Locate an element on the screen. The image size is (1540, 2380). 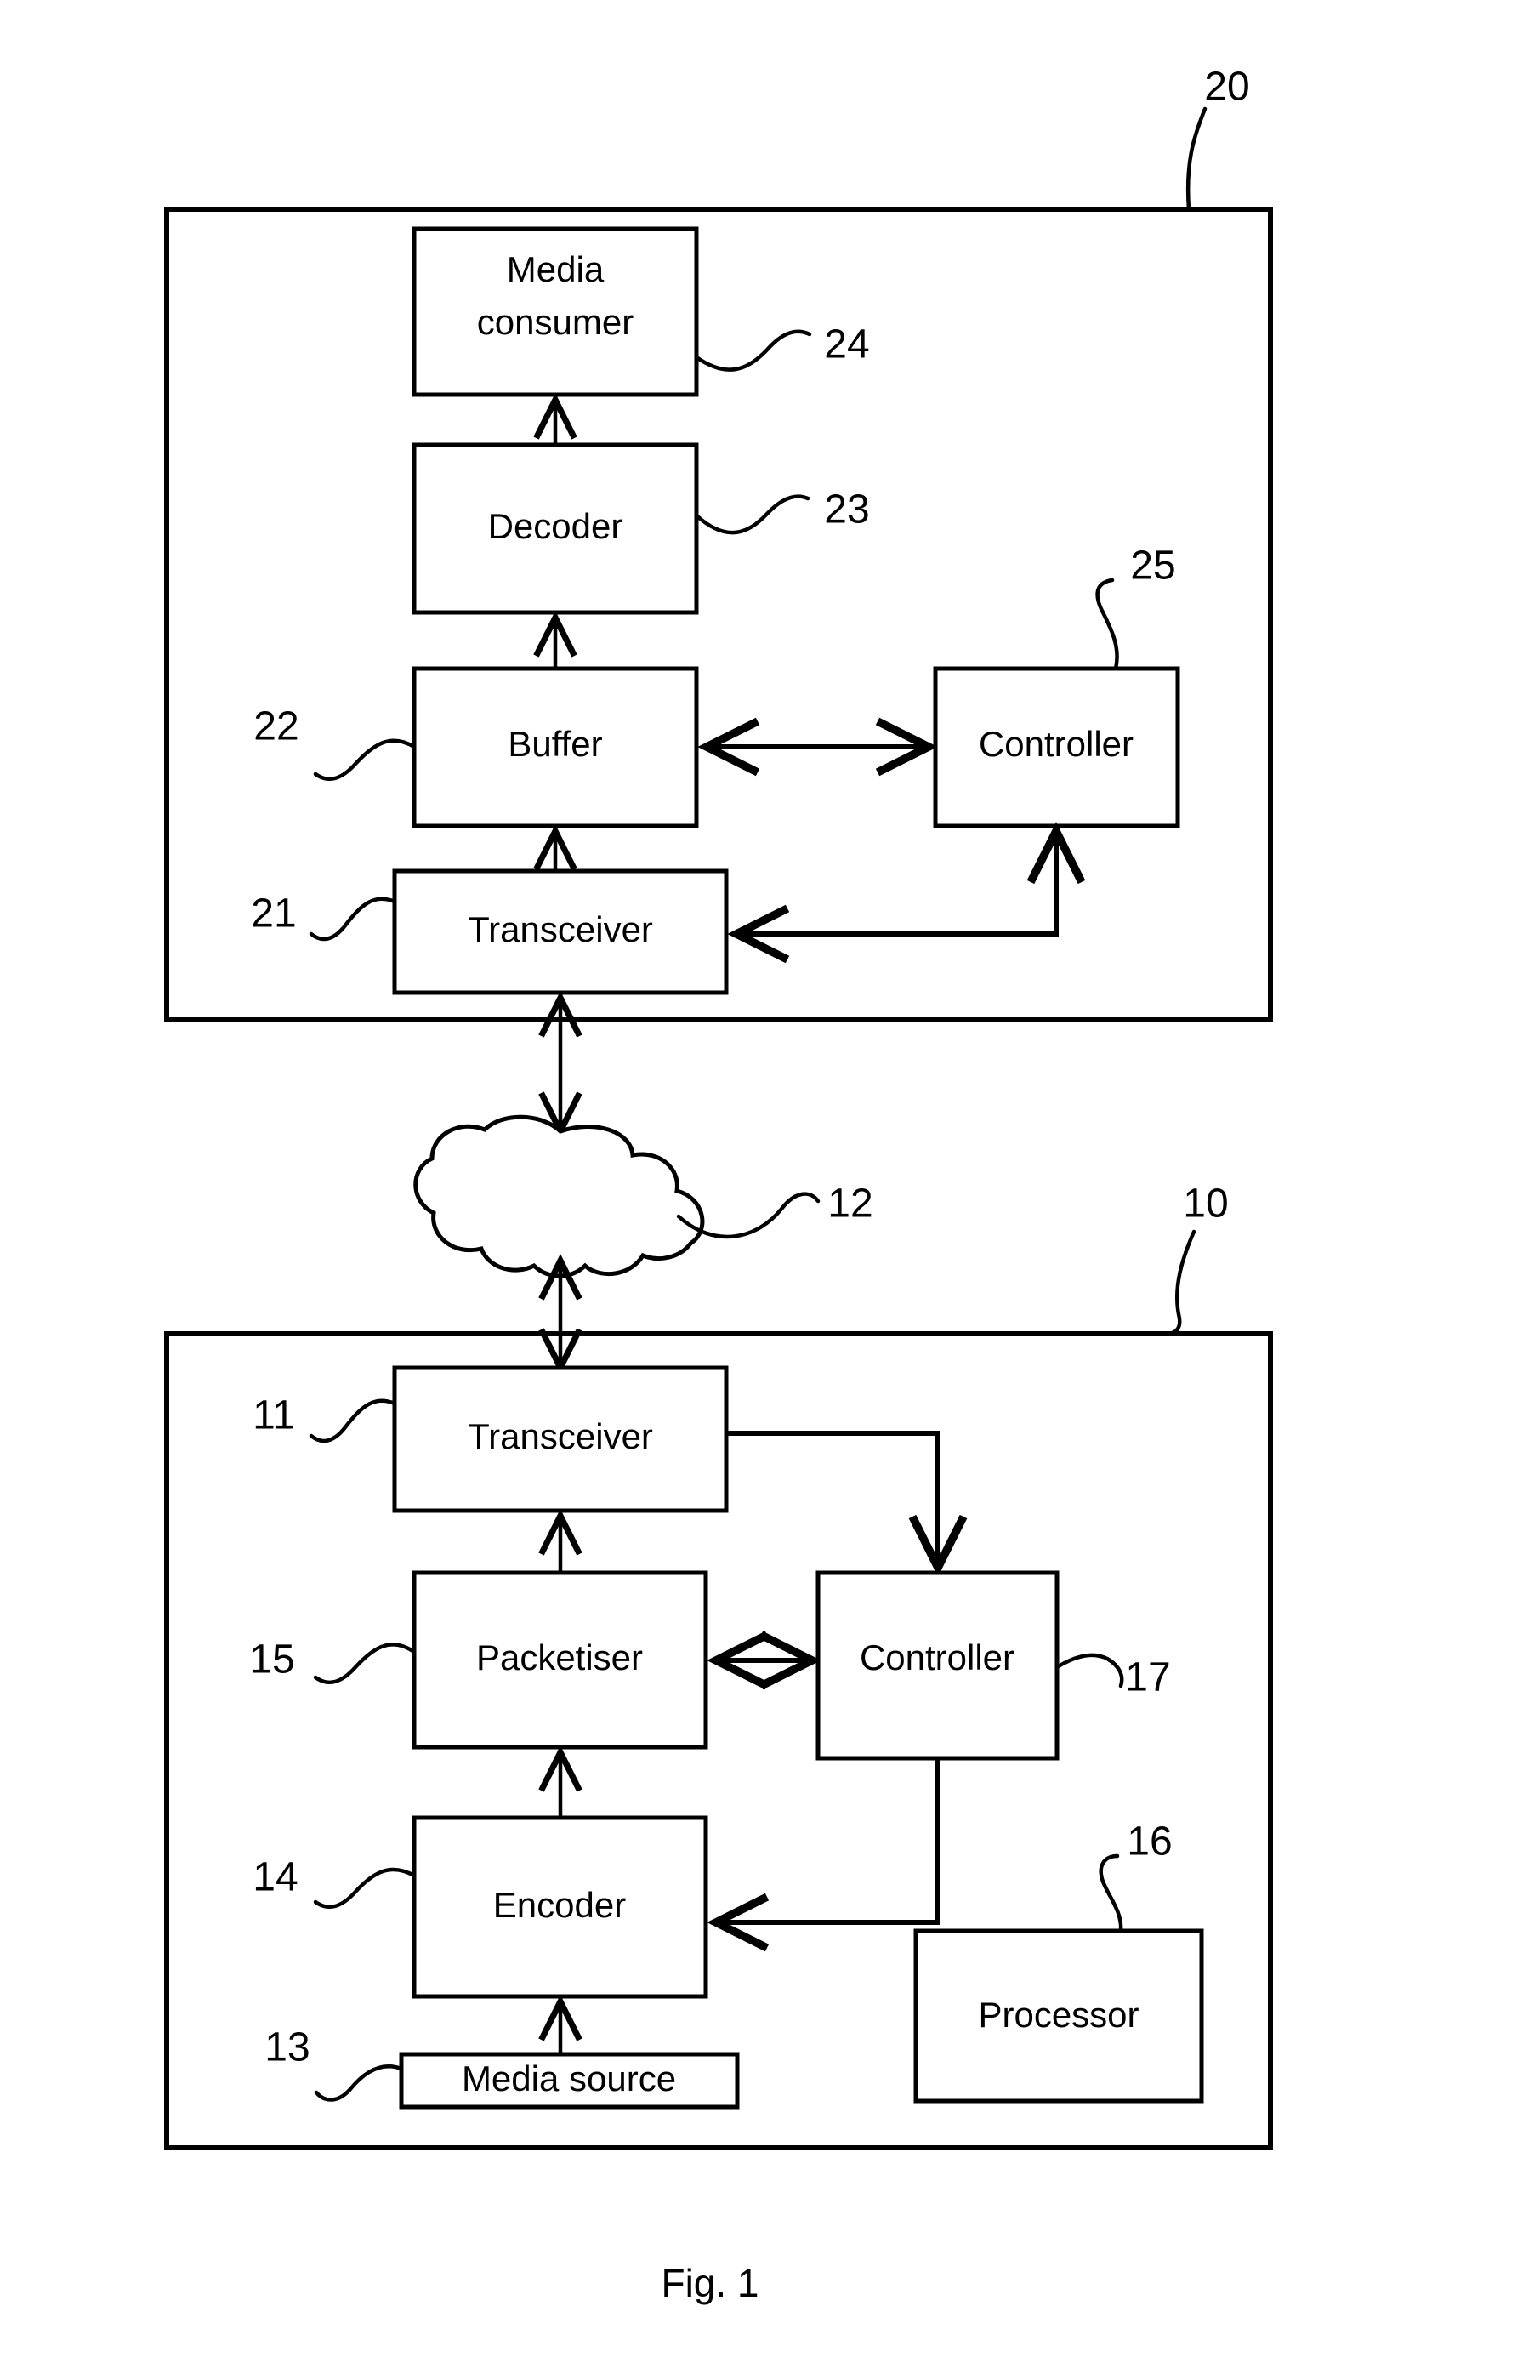
media-consumer-leader-line is located at coordinates (753, 350).